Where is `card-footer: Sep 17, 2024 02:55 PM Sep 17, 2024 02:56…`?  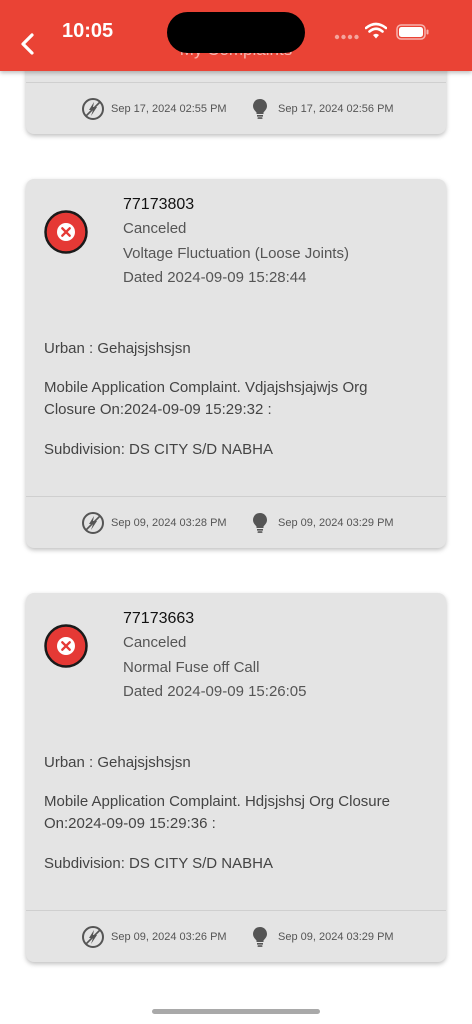 card-footer: Sep 17, 2024 02:55 PM Sep 17, 2024 02:56… is located at coordinates (236, 108).